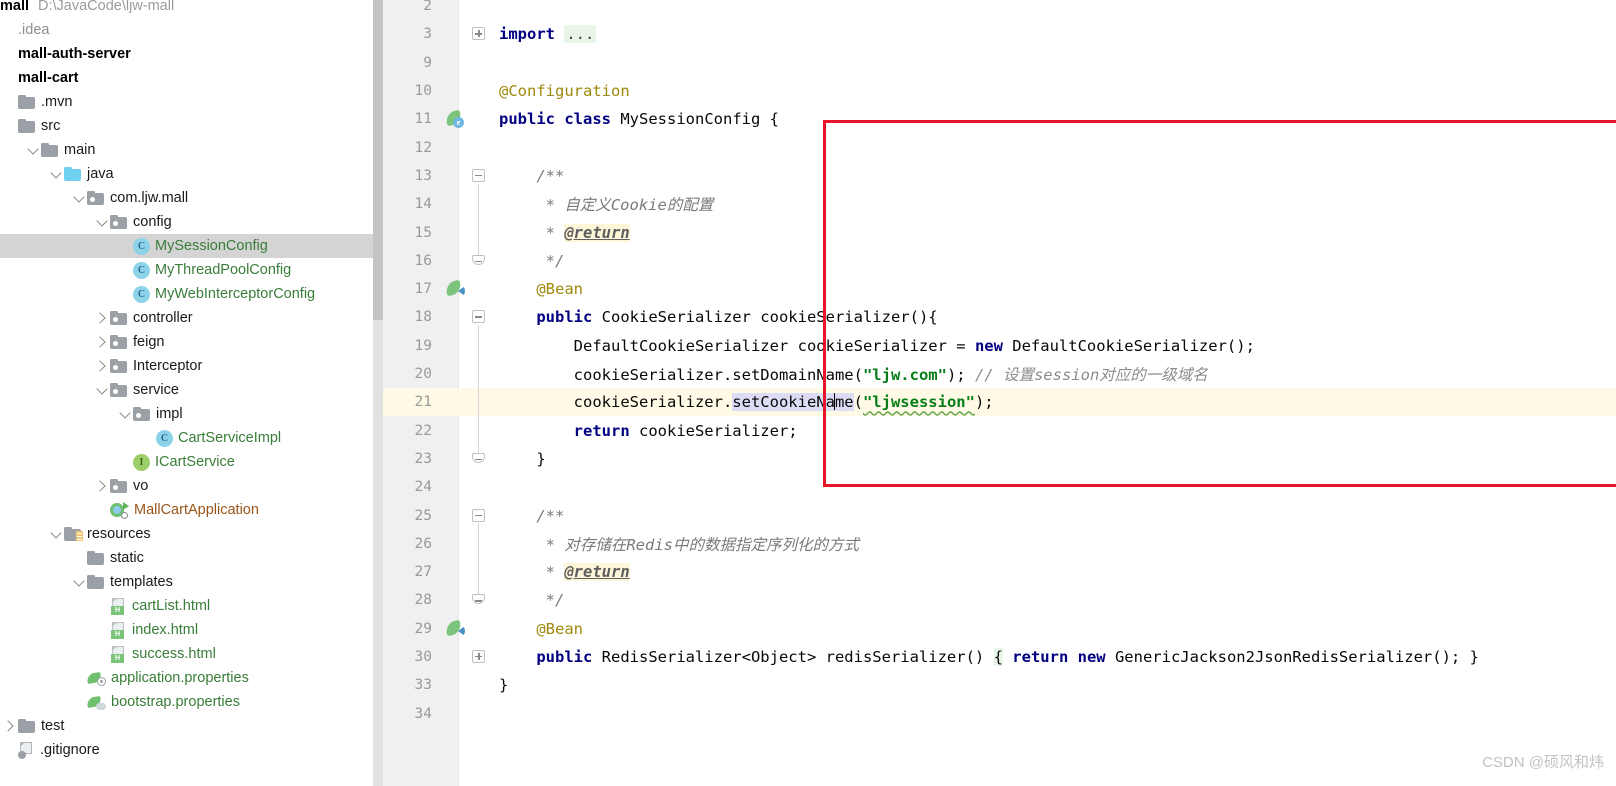 The image size is (1616, 786). I want to click on tree-item: java, so click(186, 174).